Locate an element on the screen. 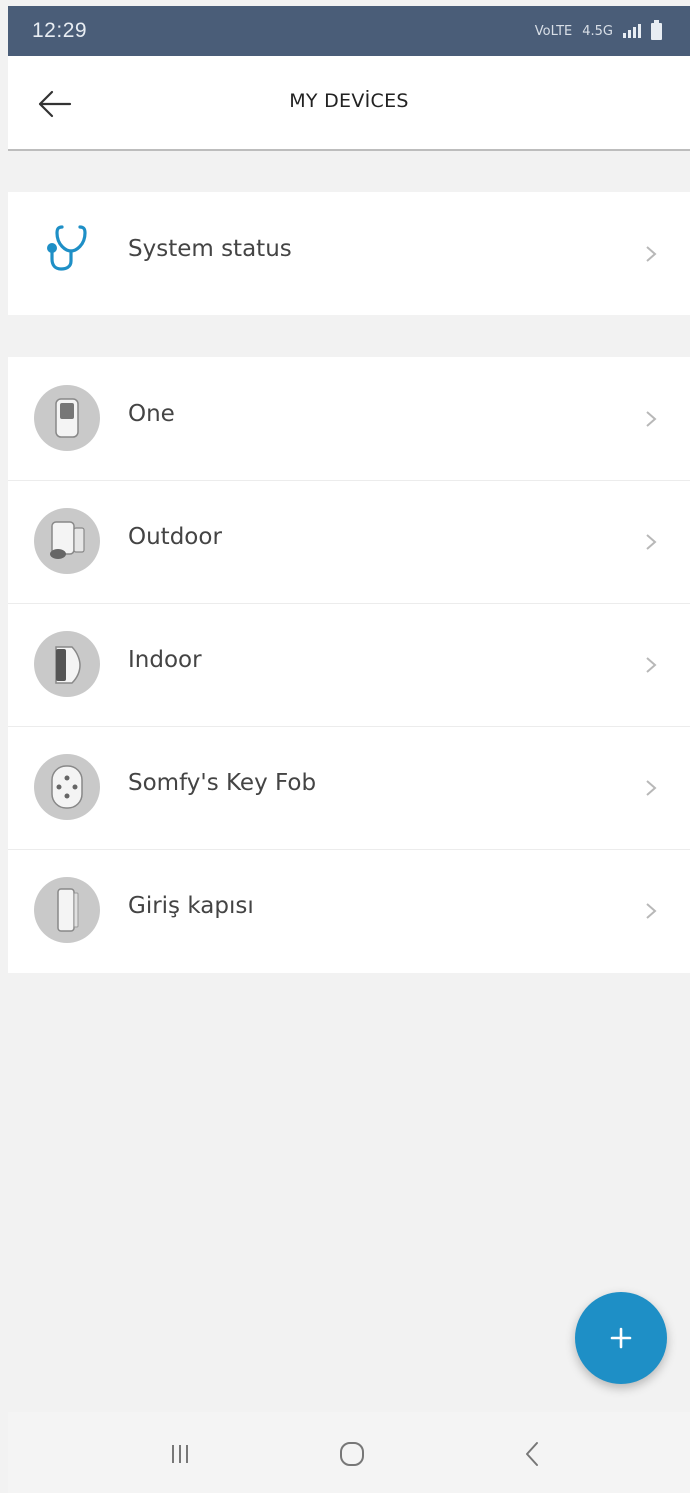  recents-icon is located at coordinates (180, 1454).